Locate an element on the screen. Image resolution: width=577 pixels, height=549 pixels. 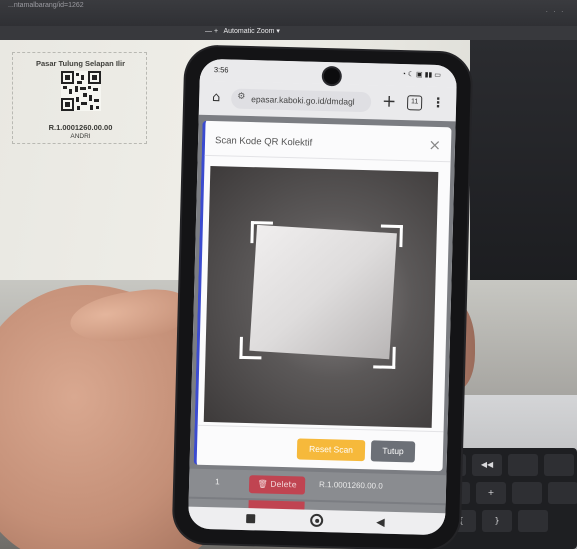
scanned-paper is located at coordinates (323, 292).